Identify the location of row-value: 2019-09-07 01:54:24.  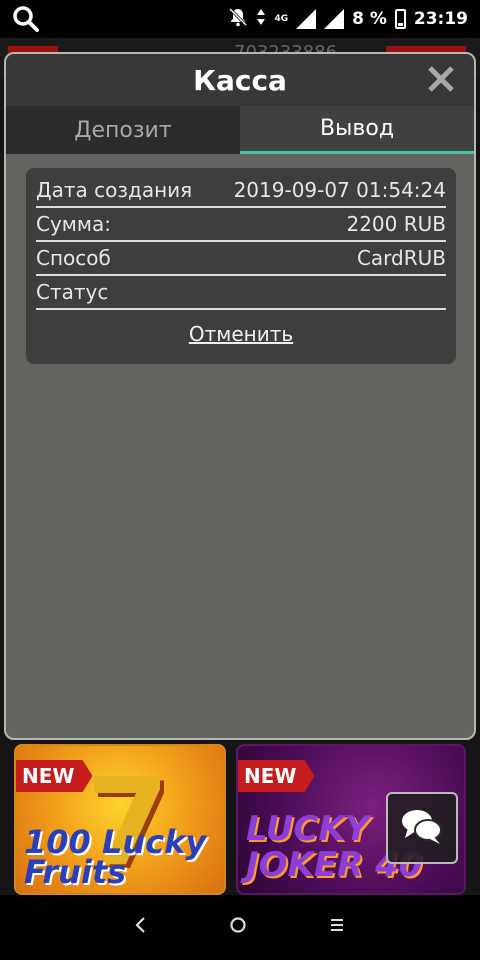
(339, 190).